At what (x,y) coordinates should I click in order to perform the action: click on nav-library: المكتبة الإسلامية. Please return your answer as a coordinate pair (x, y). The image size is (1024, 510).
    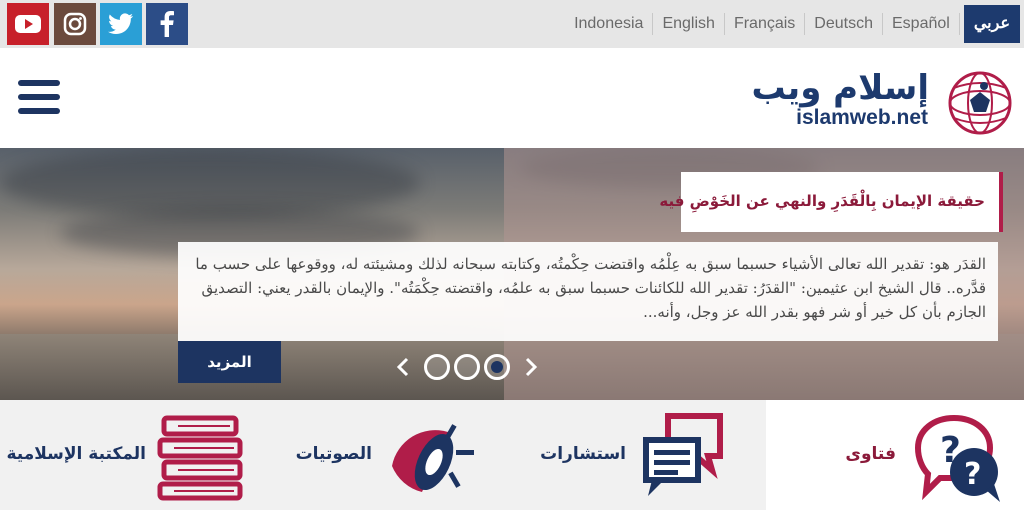
    Looking at the image, I should click on (128, 455).